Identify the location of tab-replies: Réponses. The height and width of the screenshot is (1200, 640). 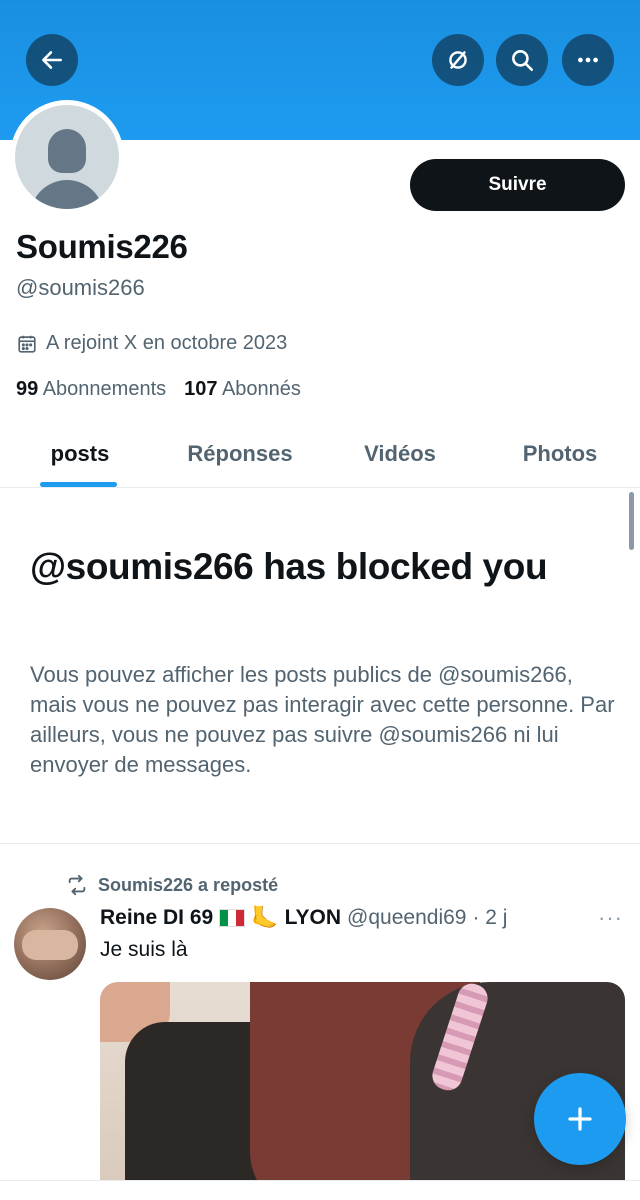
(240, 453).